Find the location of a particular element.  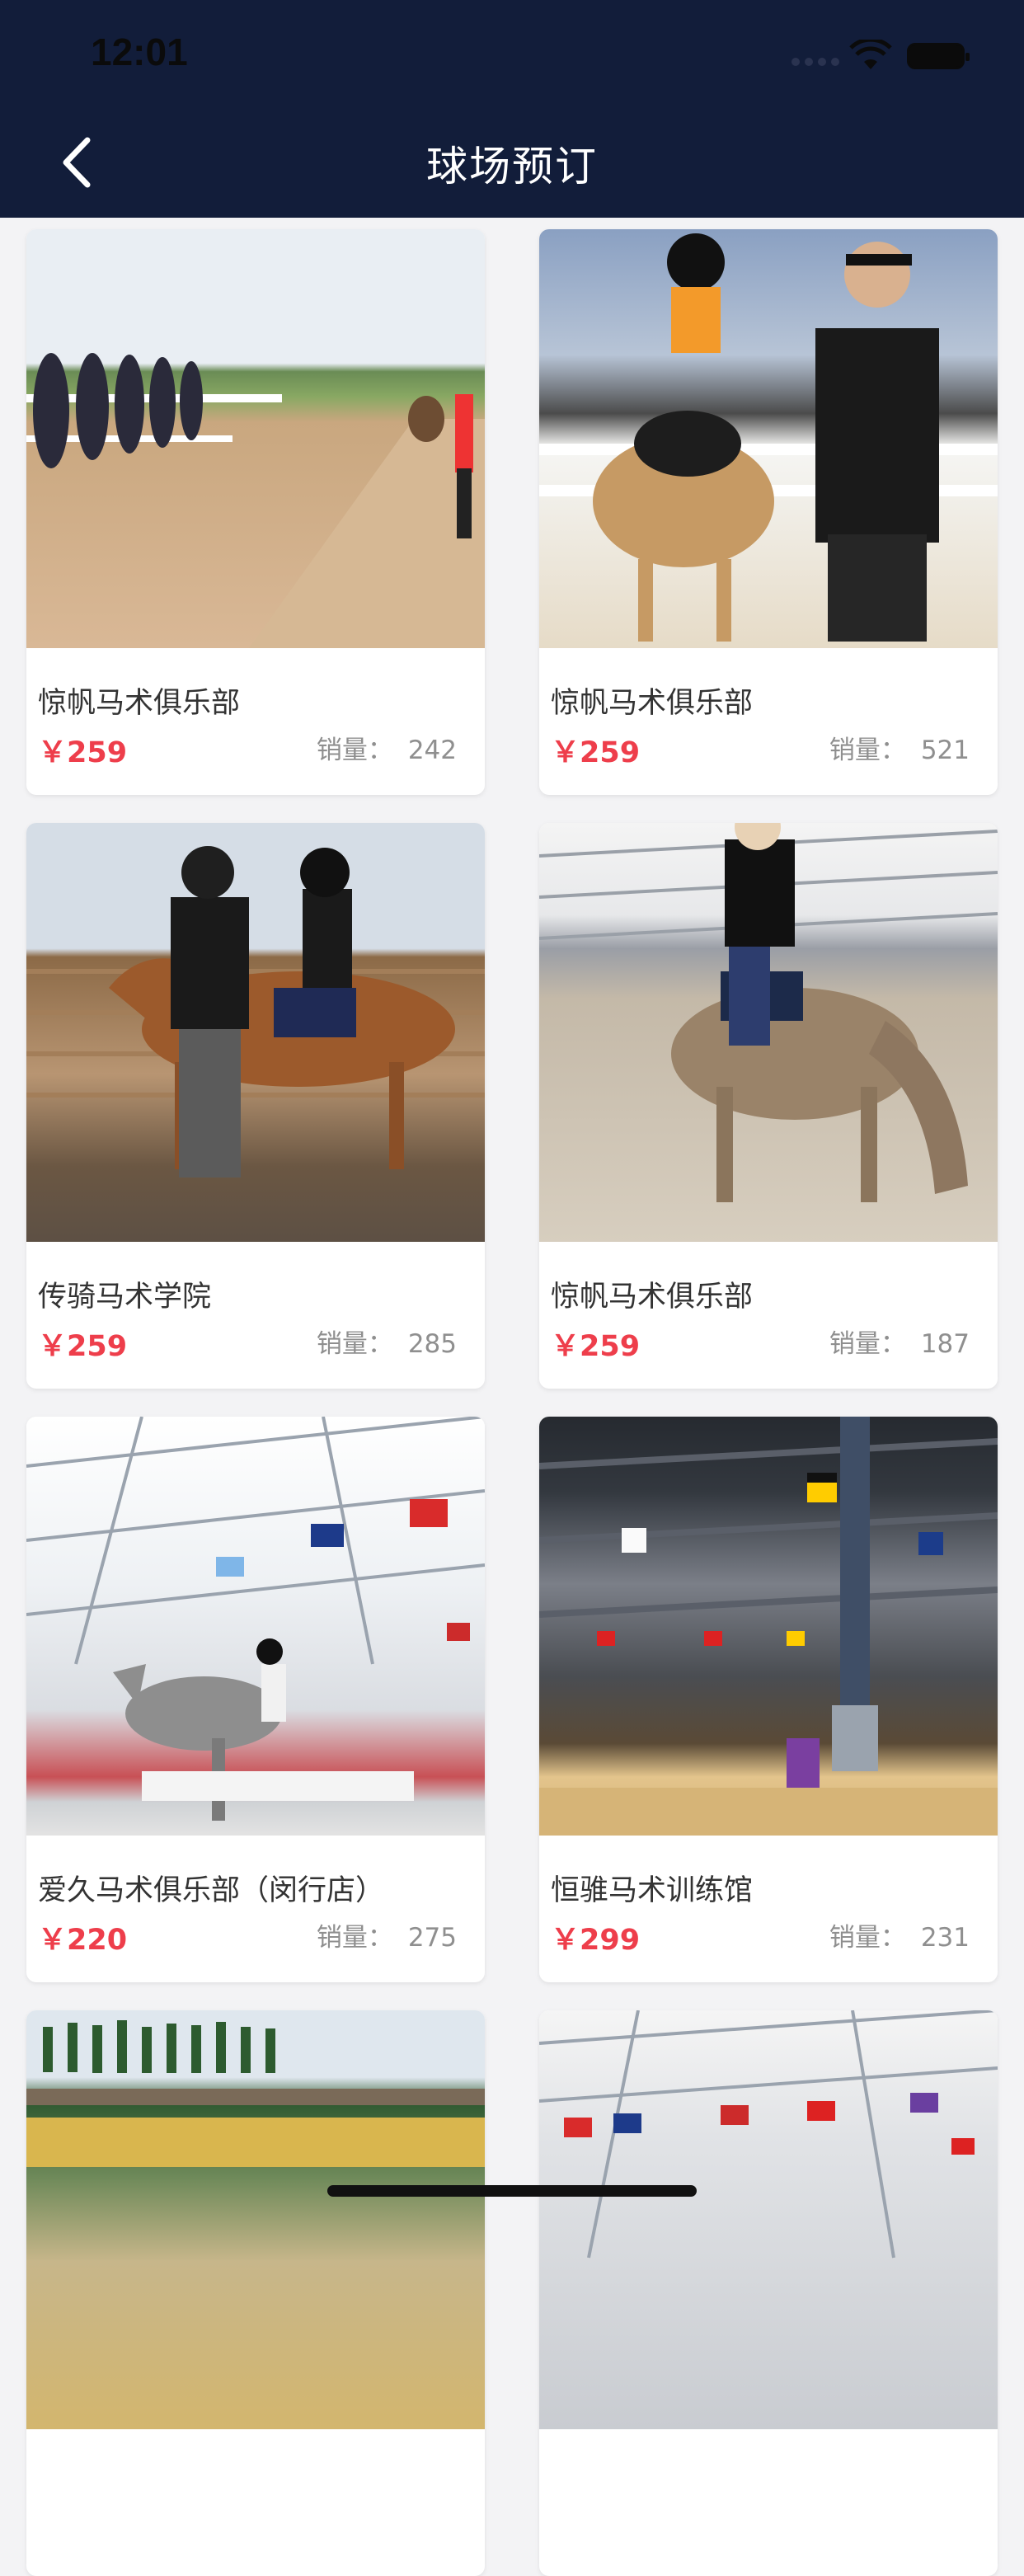

sales-count: 187 is located at coordinates (945, 1344).